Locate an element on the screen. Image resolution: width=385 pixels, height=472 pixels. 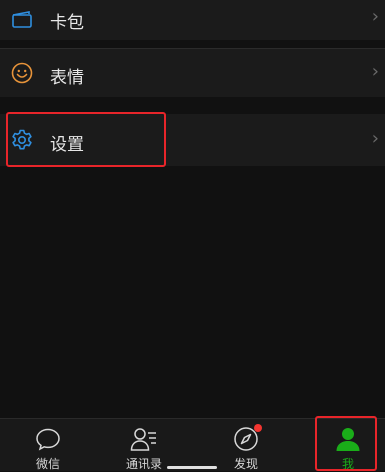
smiley-icon is located at coordinates (22, 73).